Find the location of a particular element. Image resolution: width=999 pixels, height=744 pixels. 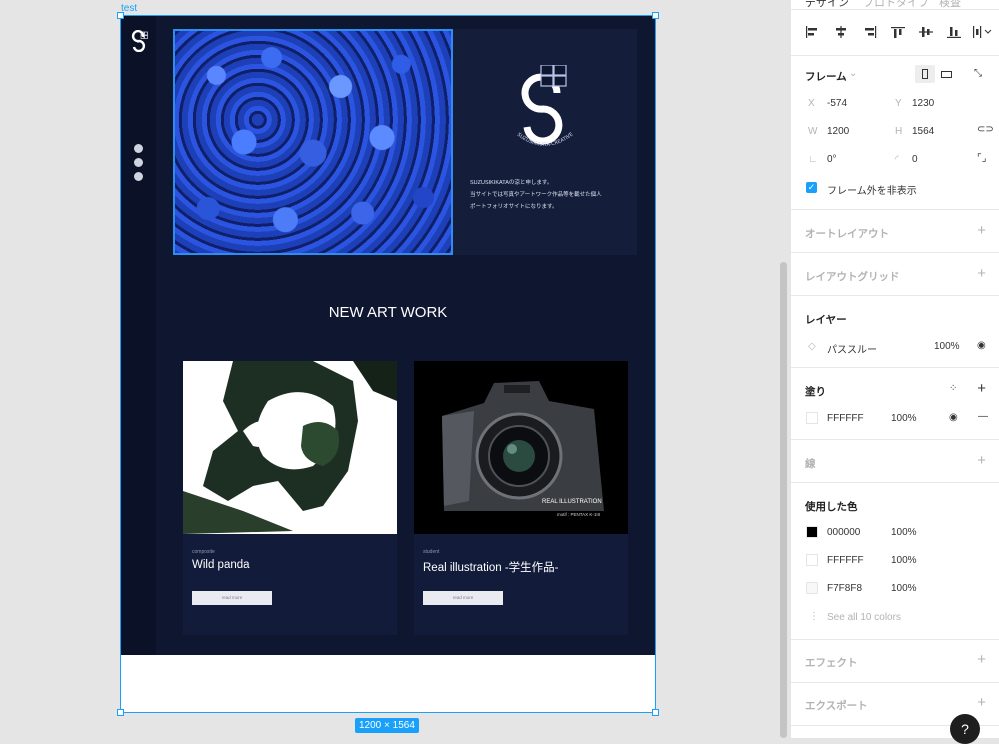

resize-handle-bottom-right is located at coordinates (655, 712).